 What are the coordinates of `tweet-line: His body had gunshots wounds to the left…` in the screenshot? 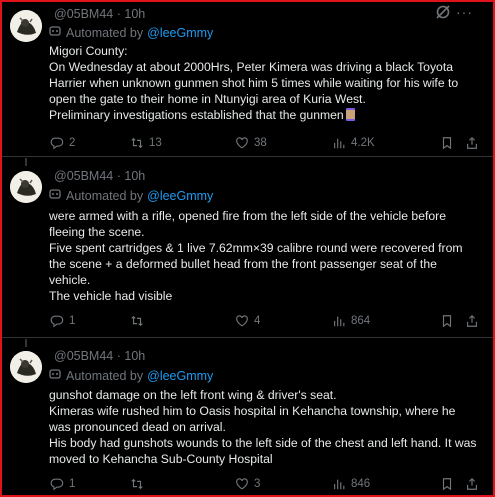 It's located at (263, 451).